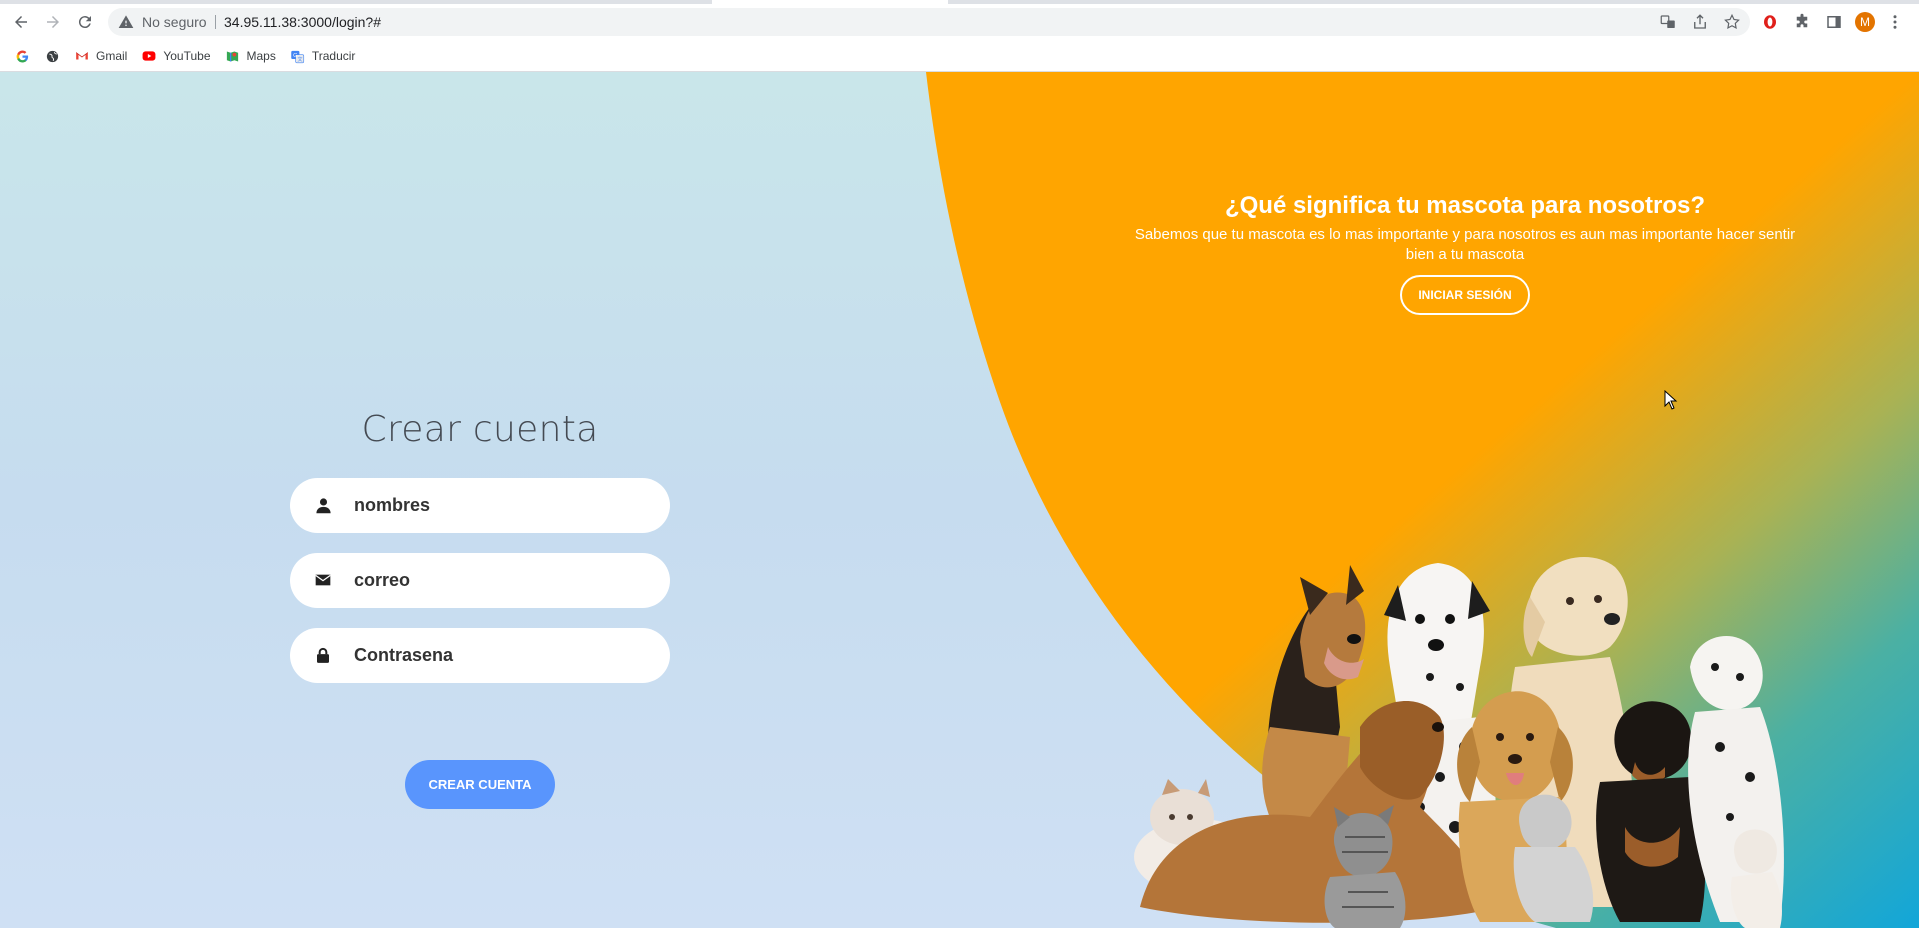 This screenshot has height=928, width=1919. I want to click on bookmark-maps: Maps, so click(250, 56).